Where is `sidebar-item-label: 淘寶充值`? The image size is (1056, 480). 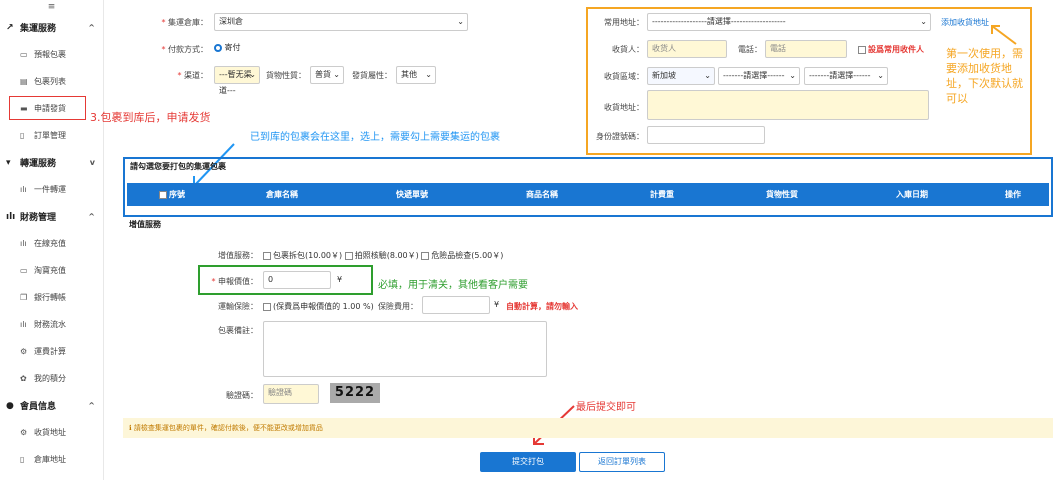 sidebar-item-label: 淘寶充值 is located at coordinates (50, 270).